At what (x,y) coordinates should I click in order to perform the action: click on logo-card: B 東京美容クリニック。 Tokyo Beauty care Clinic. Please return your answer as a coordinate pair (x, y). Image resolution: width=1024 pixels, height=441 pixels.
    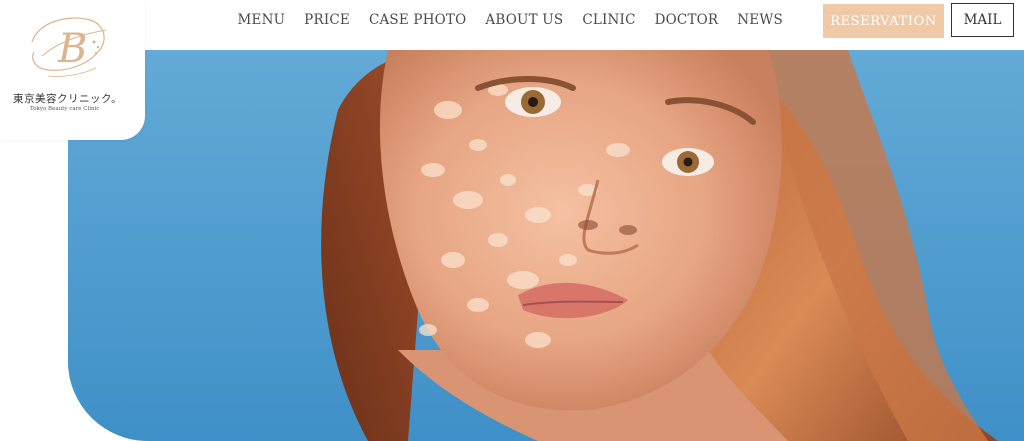
    Looking at the image, I should click on (72, 70).